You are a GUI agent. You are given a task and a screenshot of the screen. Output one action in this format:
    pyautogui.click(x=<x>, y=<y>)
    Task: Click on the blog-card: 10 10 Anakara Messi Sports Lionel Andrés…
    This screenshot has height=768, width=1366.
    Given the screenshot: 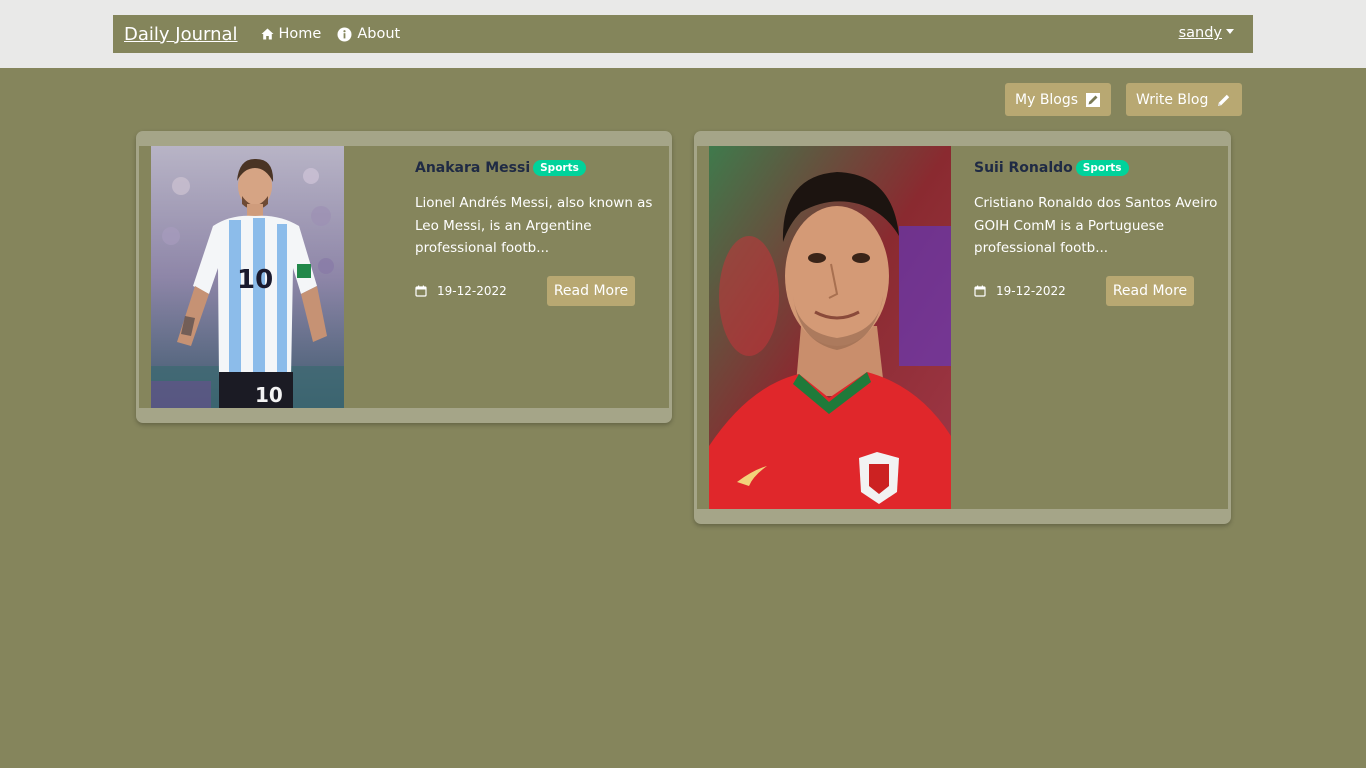 What is the action you would take?
    pyautogui.click(x=404, y=277)
    